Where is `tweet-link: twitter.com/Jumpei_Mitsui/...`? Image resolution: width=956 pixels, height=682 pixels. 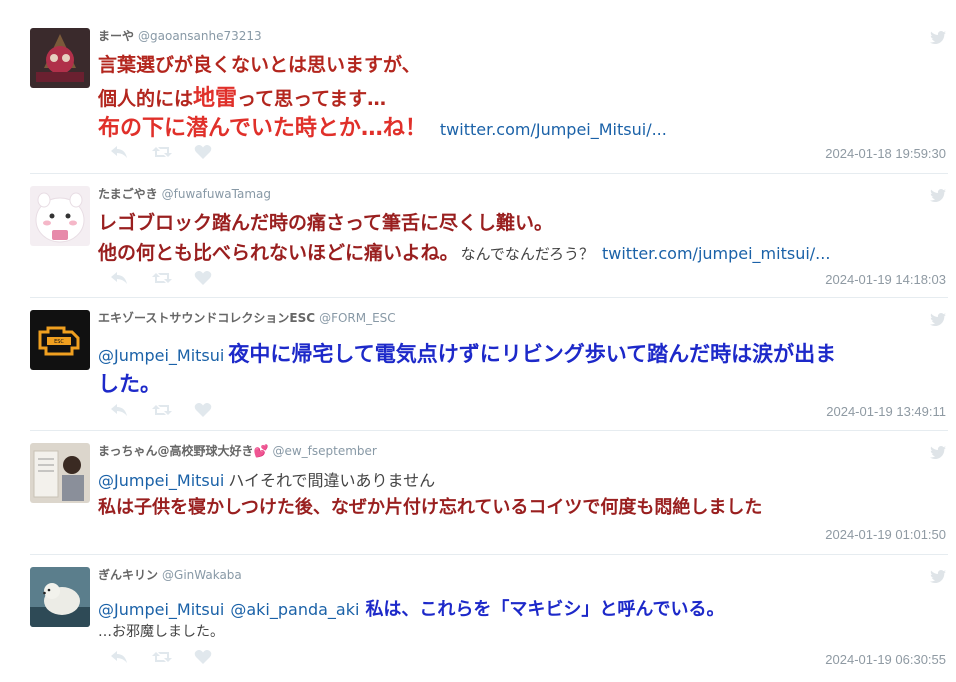 tweet-link: twitter.com/Jumpei_Mitsui/... is located at coordinates (553, 129).